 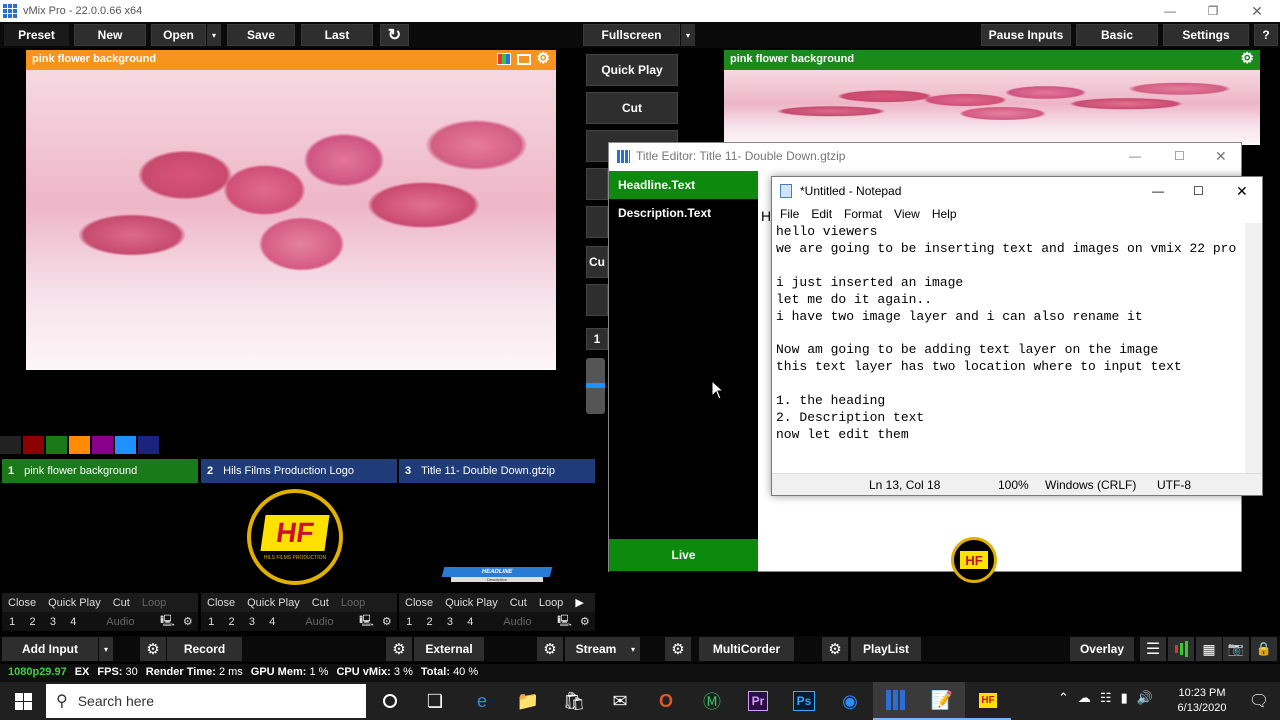 I want to click on notepad-taskbar-icon: 📝, so click(x=942, y=701).